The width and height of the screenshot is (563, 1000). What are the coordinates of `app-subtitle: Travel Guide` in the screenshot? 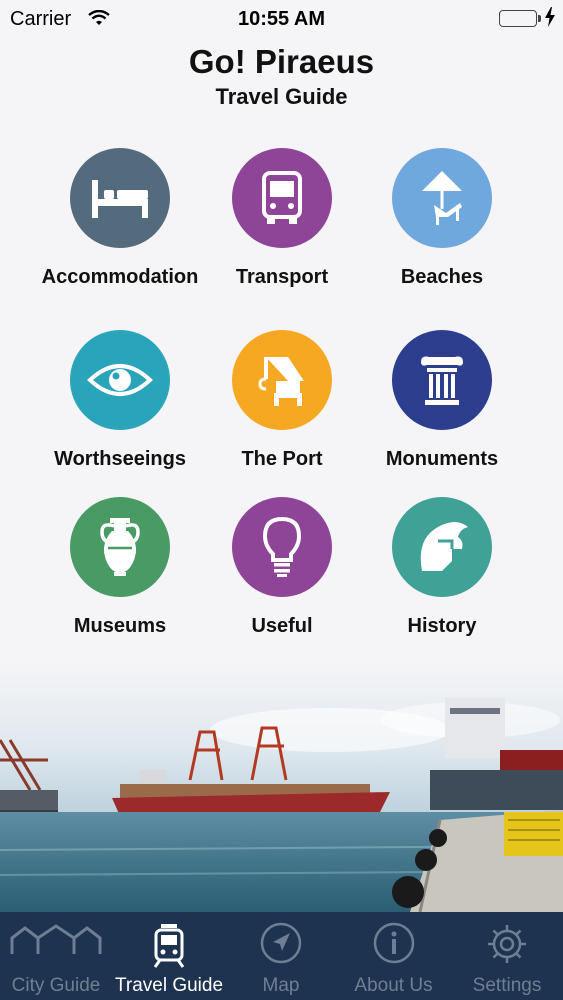 It's located at (281, 96).